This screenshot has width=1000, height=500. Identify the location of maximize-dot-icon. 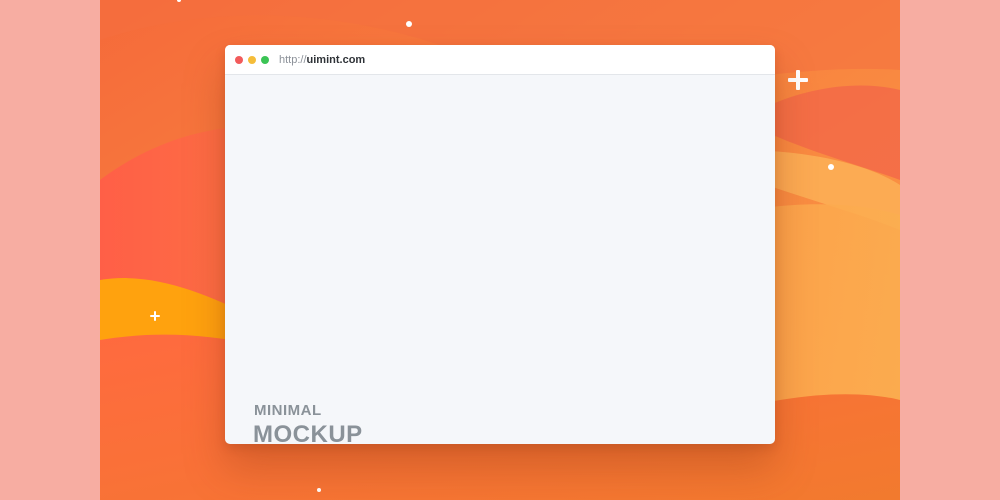
(265, 60).